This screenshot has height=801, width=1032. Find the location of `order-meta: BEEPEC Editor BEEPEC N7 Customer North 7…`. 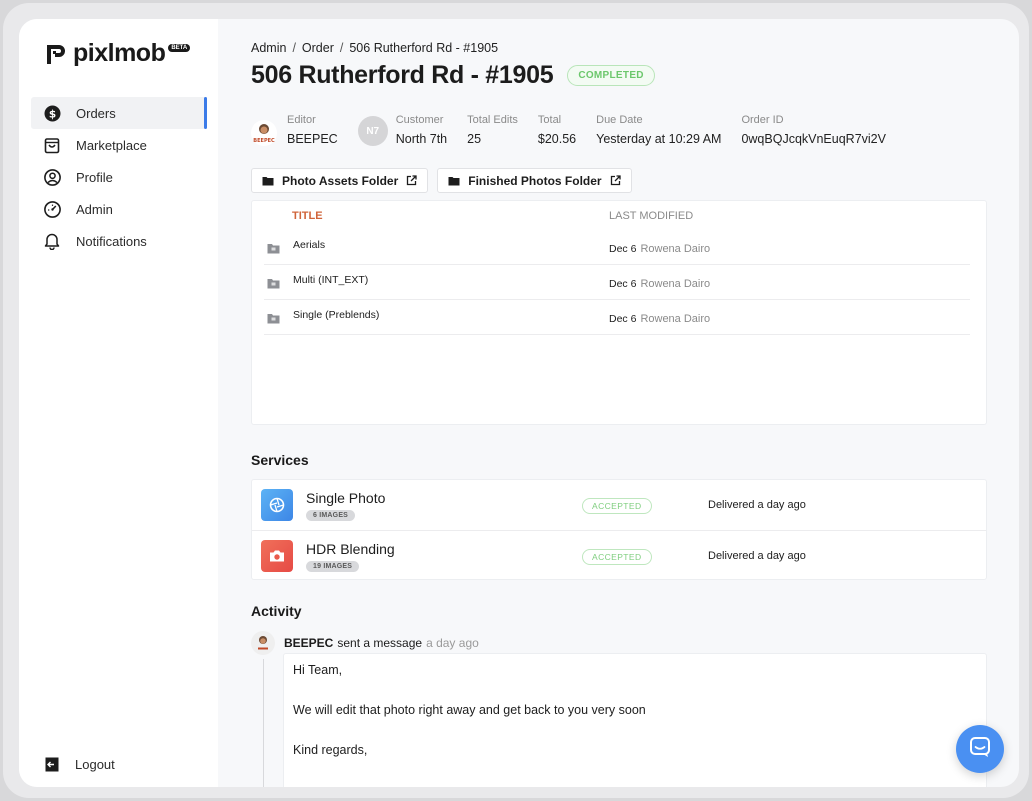

order-meta: BEEPEC Editor BEEPEC N7 Customer North 7… is located at coordinates (578, 130).